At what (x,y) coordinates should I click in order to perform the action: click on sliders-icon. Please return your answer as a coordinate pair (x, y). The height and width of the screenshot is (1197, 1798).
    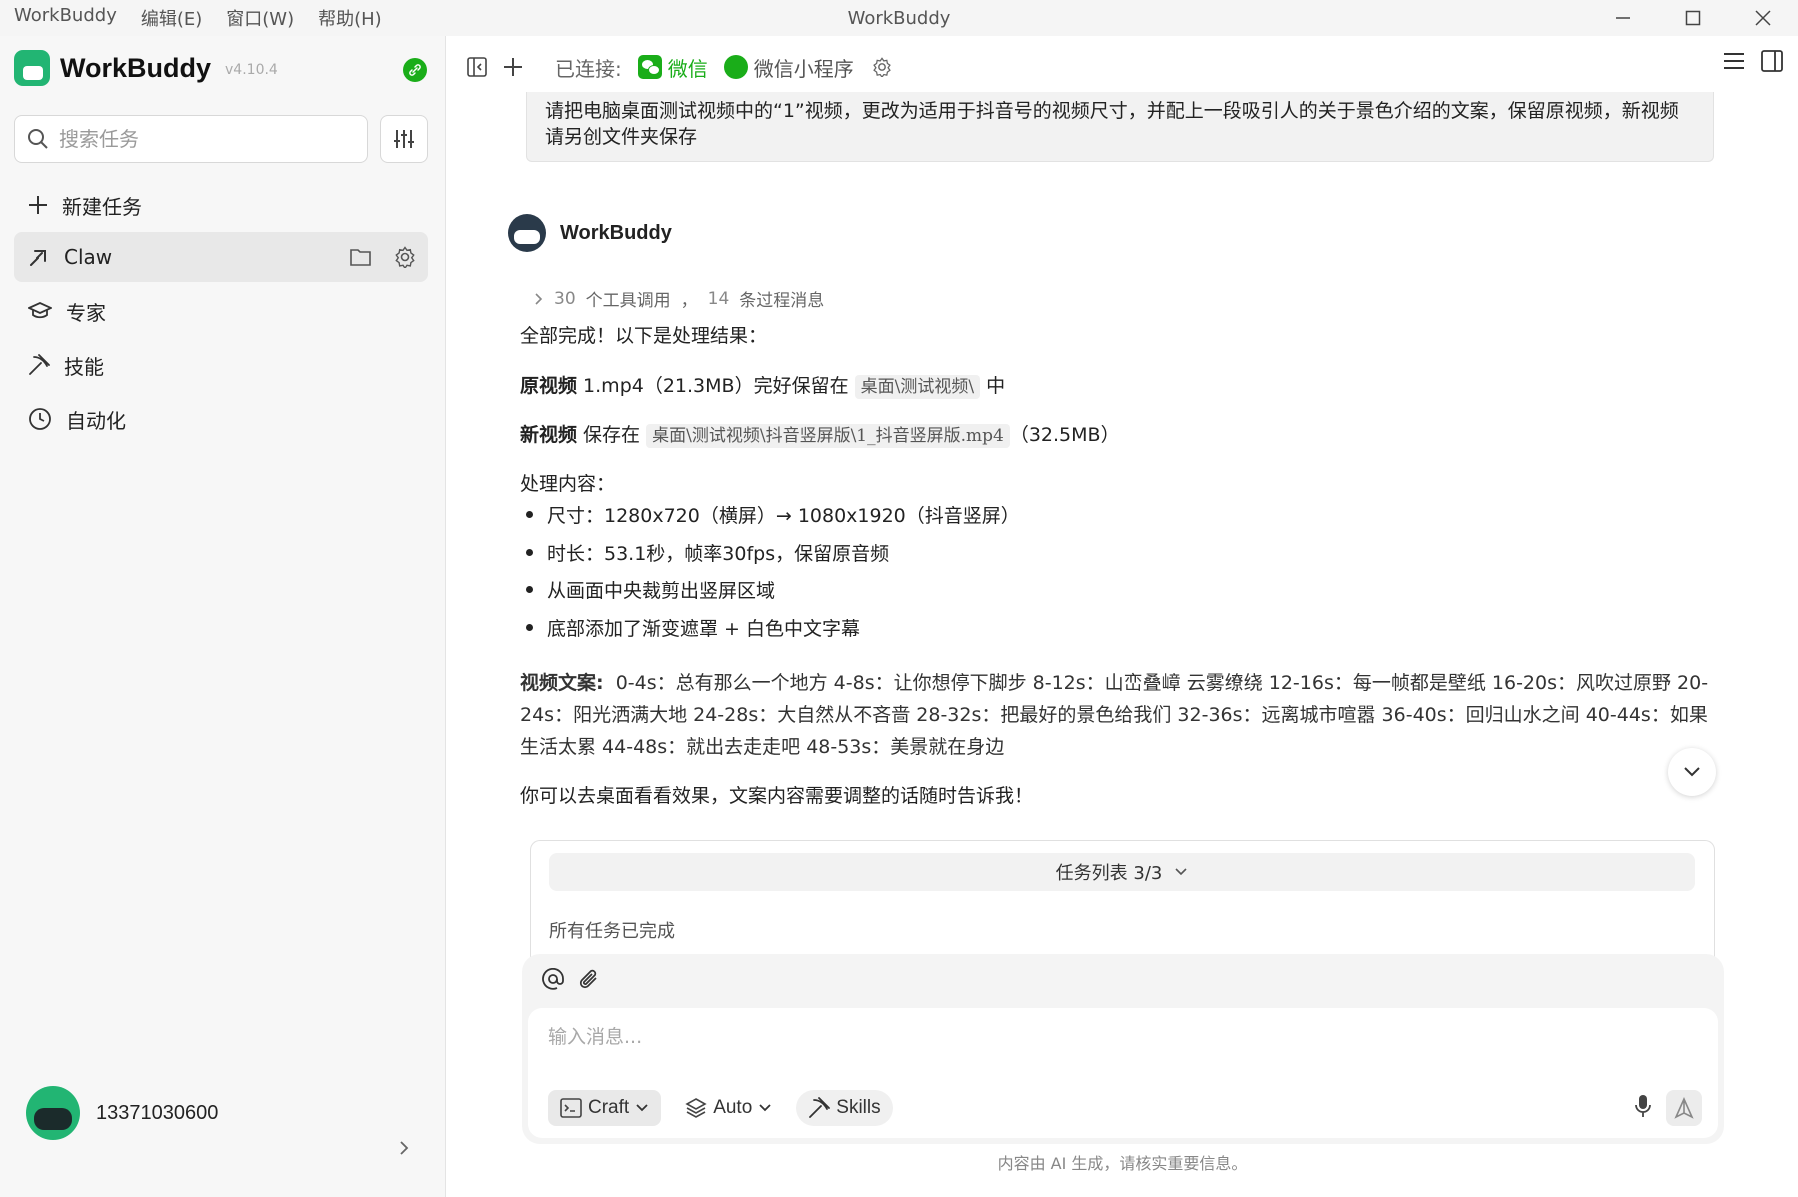
    Looking at the image, I should click on (404, 139).